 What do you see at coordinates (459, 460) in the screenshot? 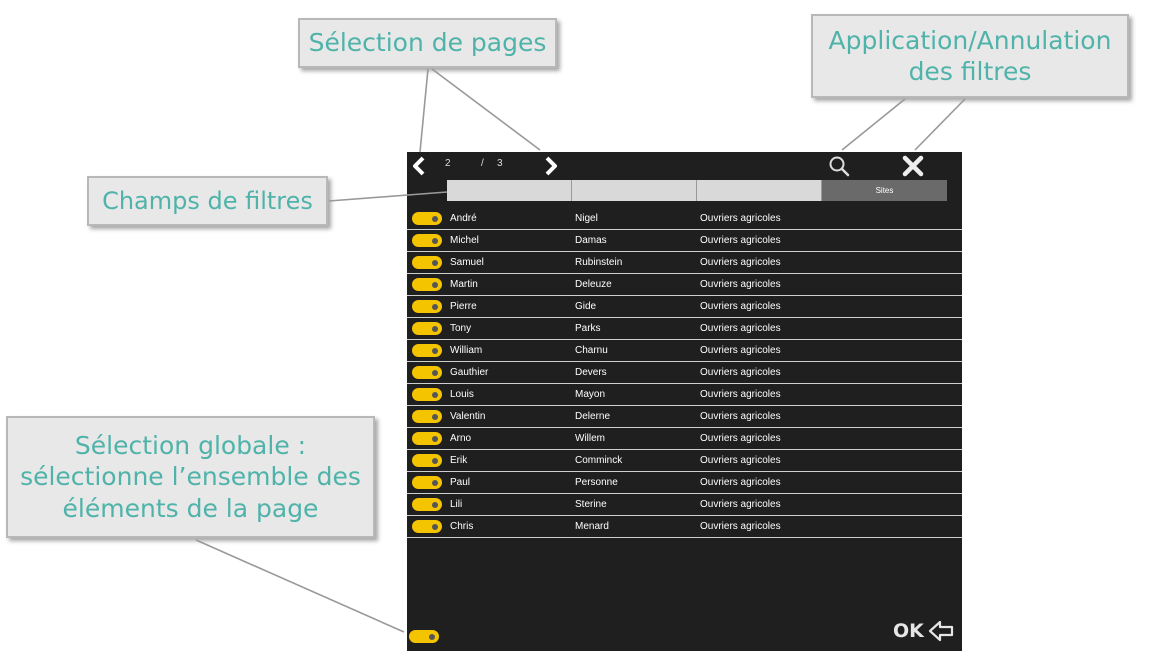
I see `first-name-cell: Erik` at bounding box center [459, 460].